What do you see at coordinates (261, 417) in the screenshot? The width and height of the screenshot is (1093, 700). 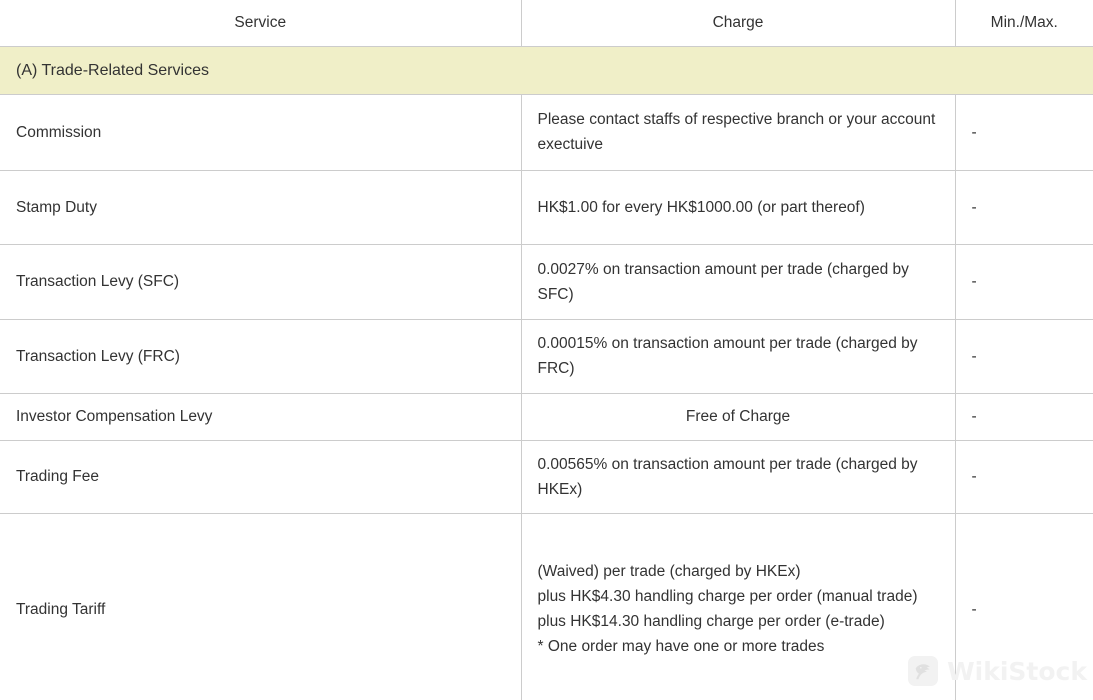 I see `cell-service: Investor Compensation Levy` at bounding box center [261, 417].